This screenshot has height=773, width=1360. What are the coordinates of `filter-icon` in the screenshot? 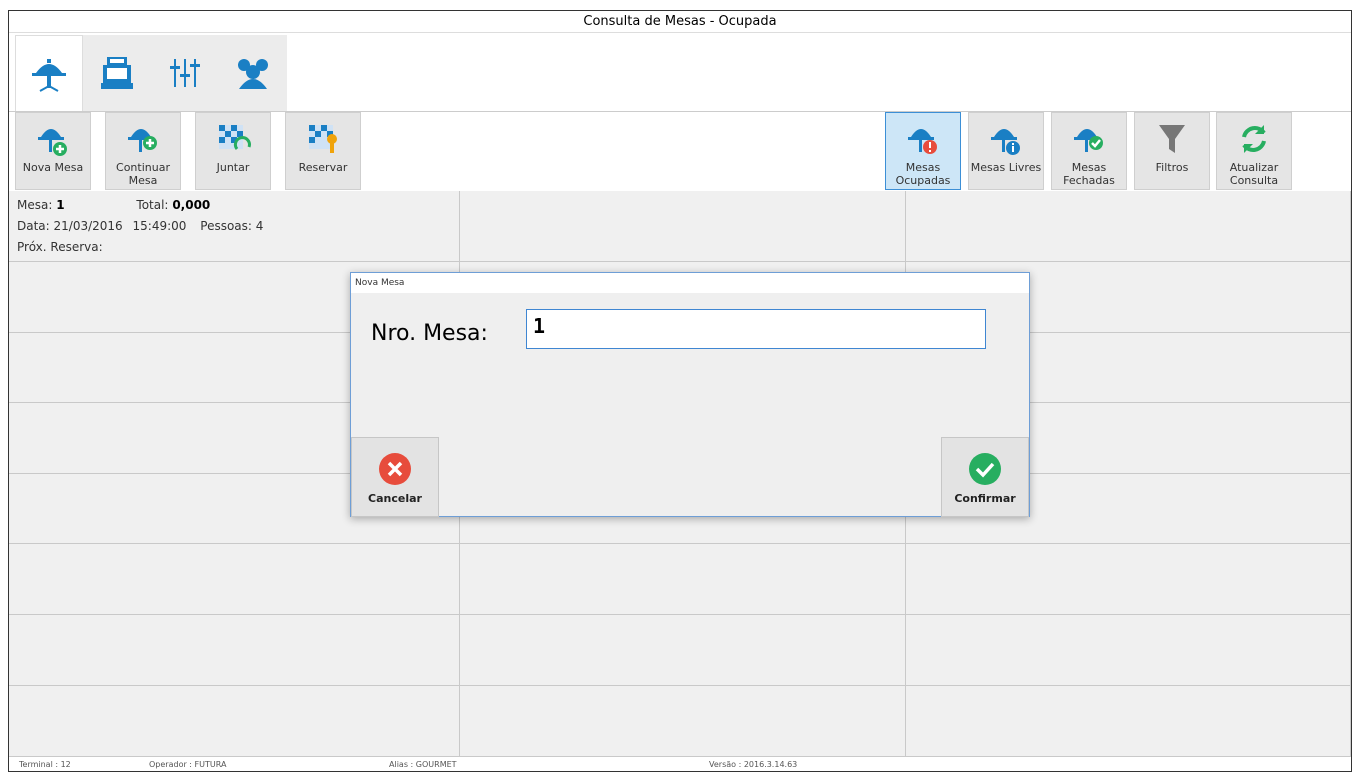 It's located at (1172, 139).